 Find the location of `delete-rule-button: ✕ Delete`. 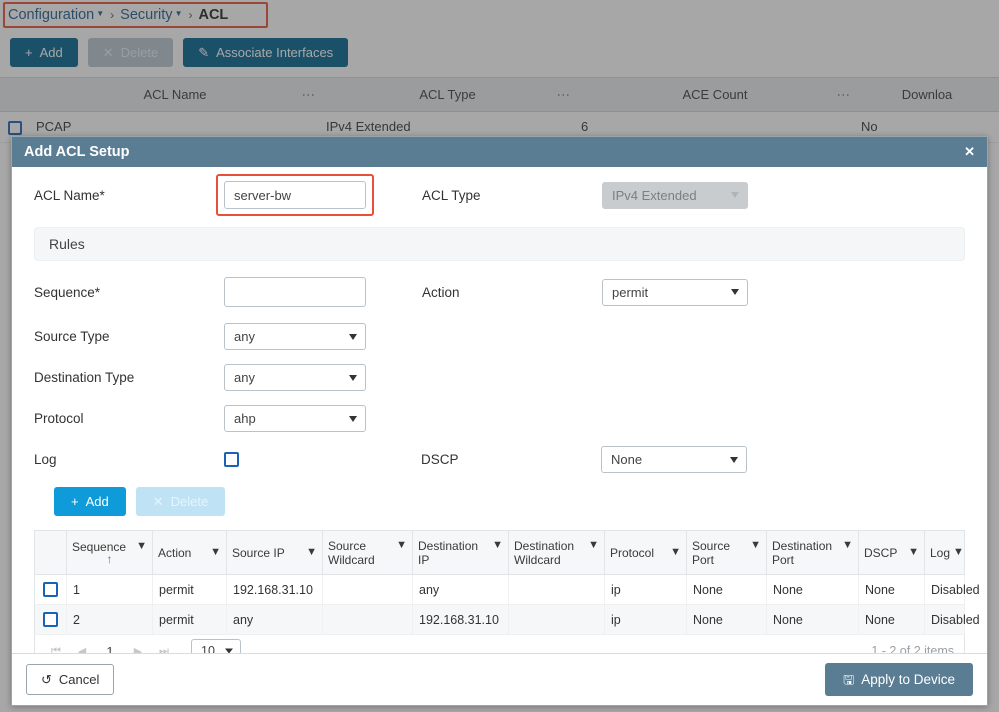

delete-rule-button: ✕ Delete is located at coordinates (180, 501).